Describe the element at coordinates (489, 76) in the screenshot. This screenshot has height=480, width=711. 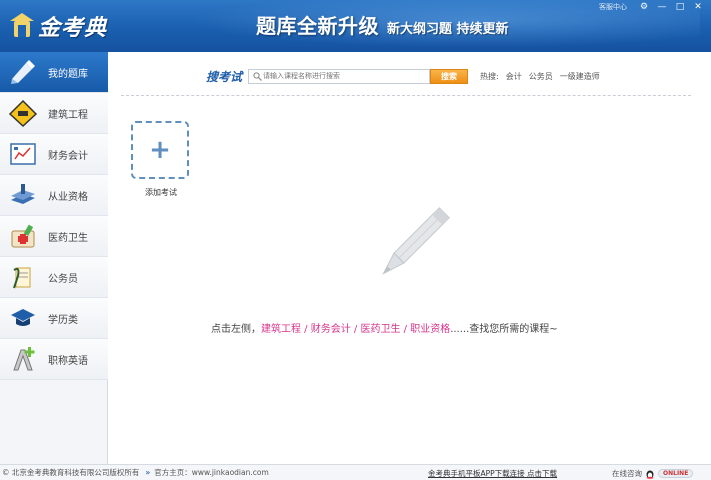
I see `hot-search-label: 热搜:` at that location.